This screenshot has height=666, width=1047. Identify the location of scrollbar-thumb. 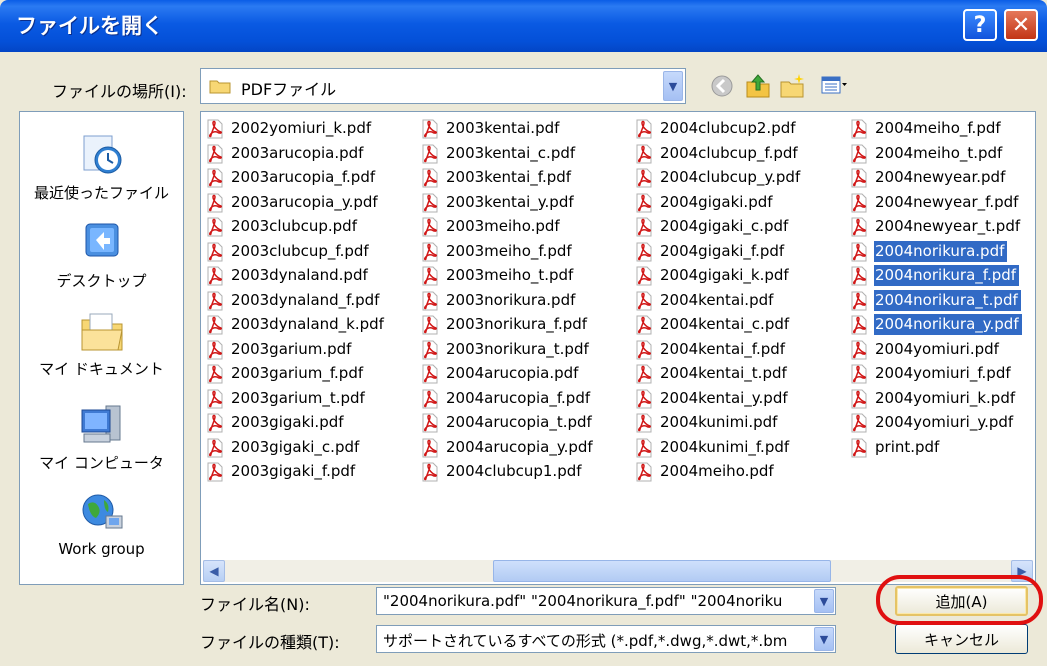
(662, 571).